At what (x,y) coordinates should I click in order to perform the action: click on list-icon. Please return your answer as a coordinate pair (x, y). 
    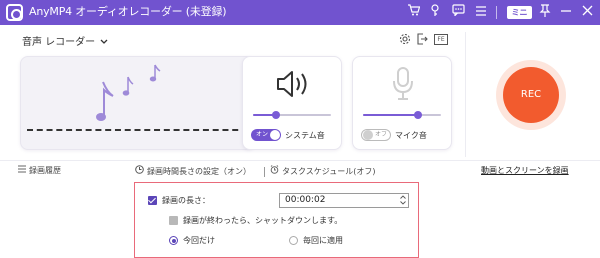
    Looking at the image, I should click on (22, 171).